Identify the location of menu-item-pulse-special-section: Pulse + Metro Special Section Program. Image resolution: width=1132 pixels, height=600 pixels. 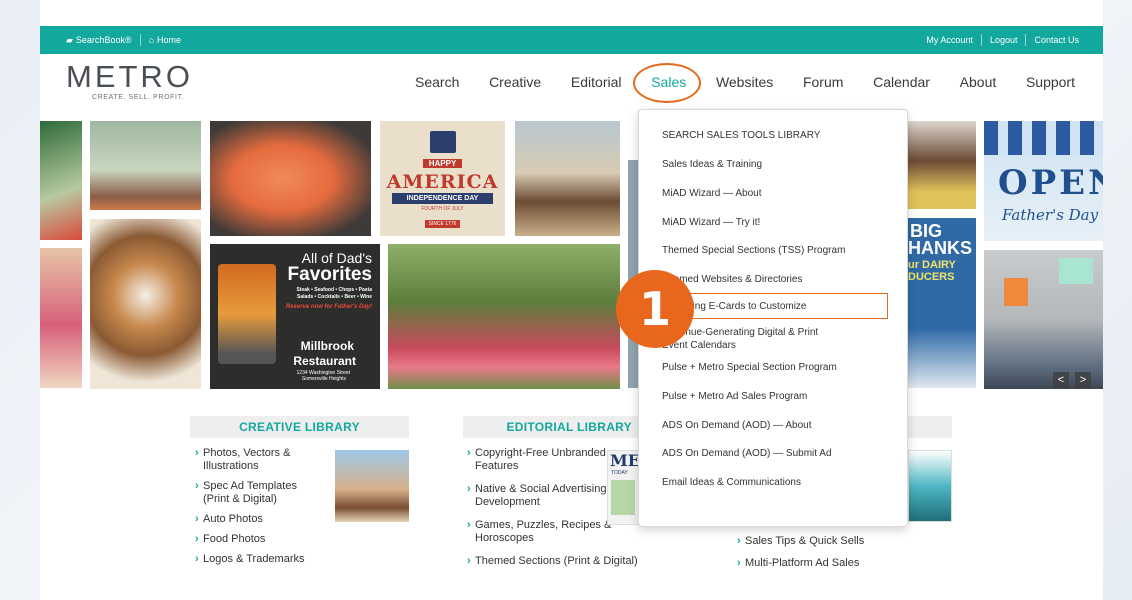
(773, 367).